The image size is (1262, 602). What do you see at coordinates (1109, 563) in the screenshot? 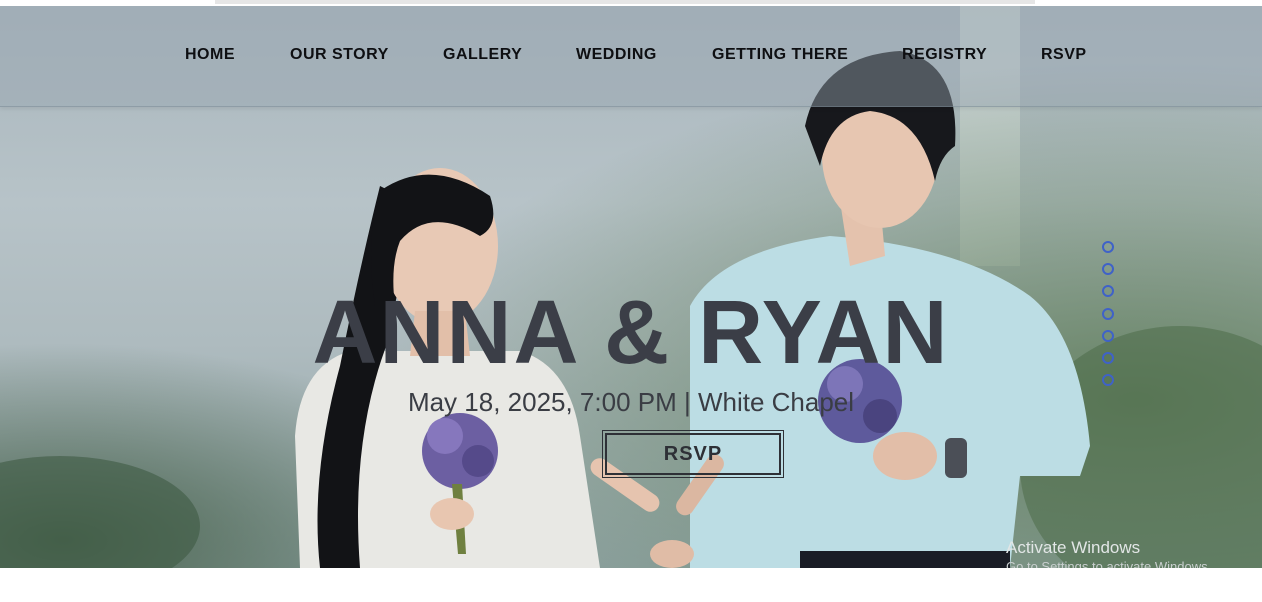
I see `watermark-subtitle: Go to Settings to activate Windows.` at bounding box center [1109, 563].